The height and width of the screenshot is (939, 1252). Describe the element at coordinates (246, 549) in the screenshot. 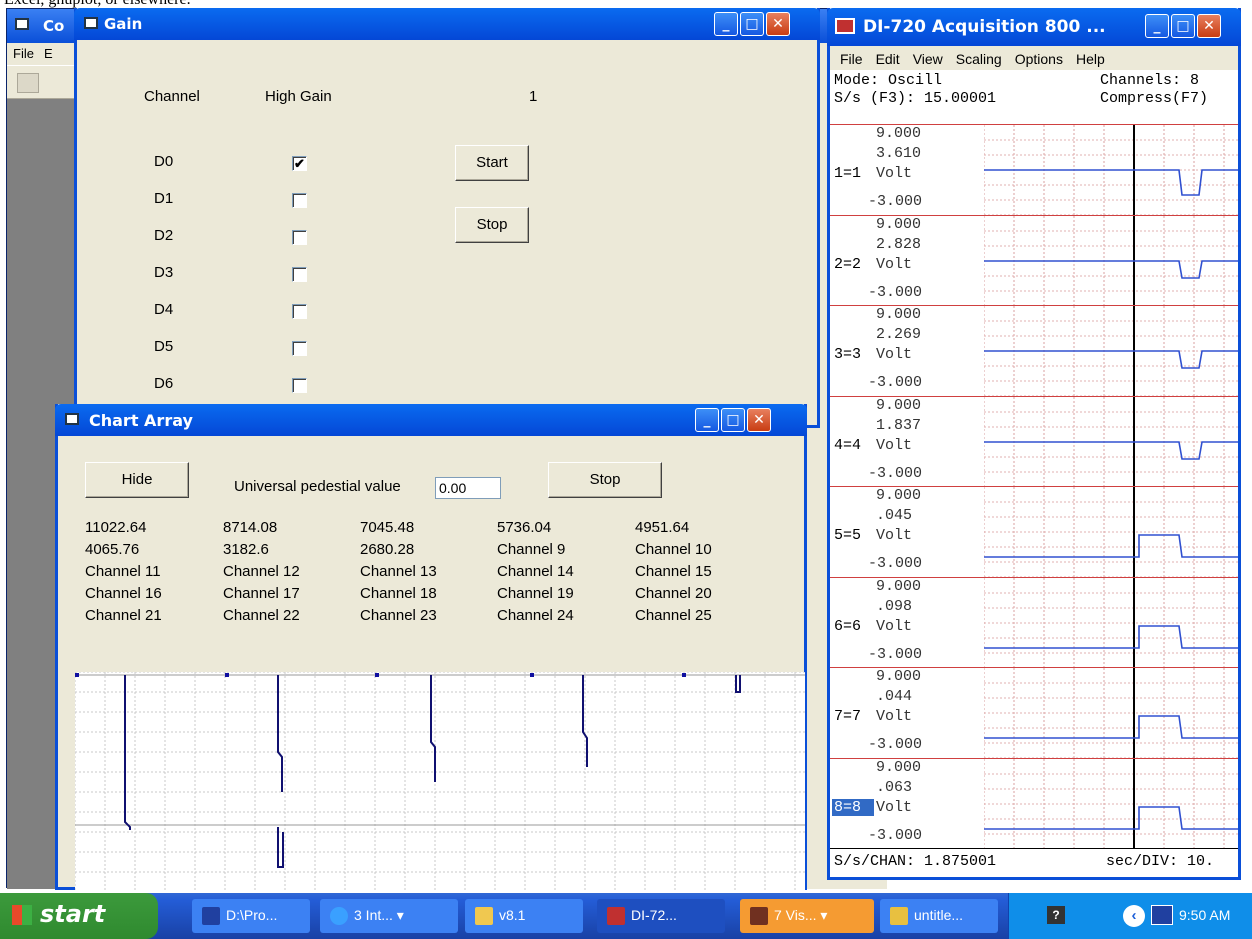

I see `channel-value: 3182.6` at that location.